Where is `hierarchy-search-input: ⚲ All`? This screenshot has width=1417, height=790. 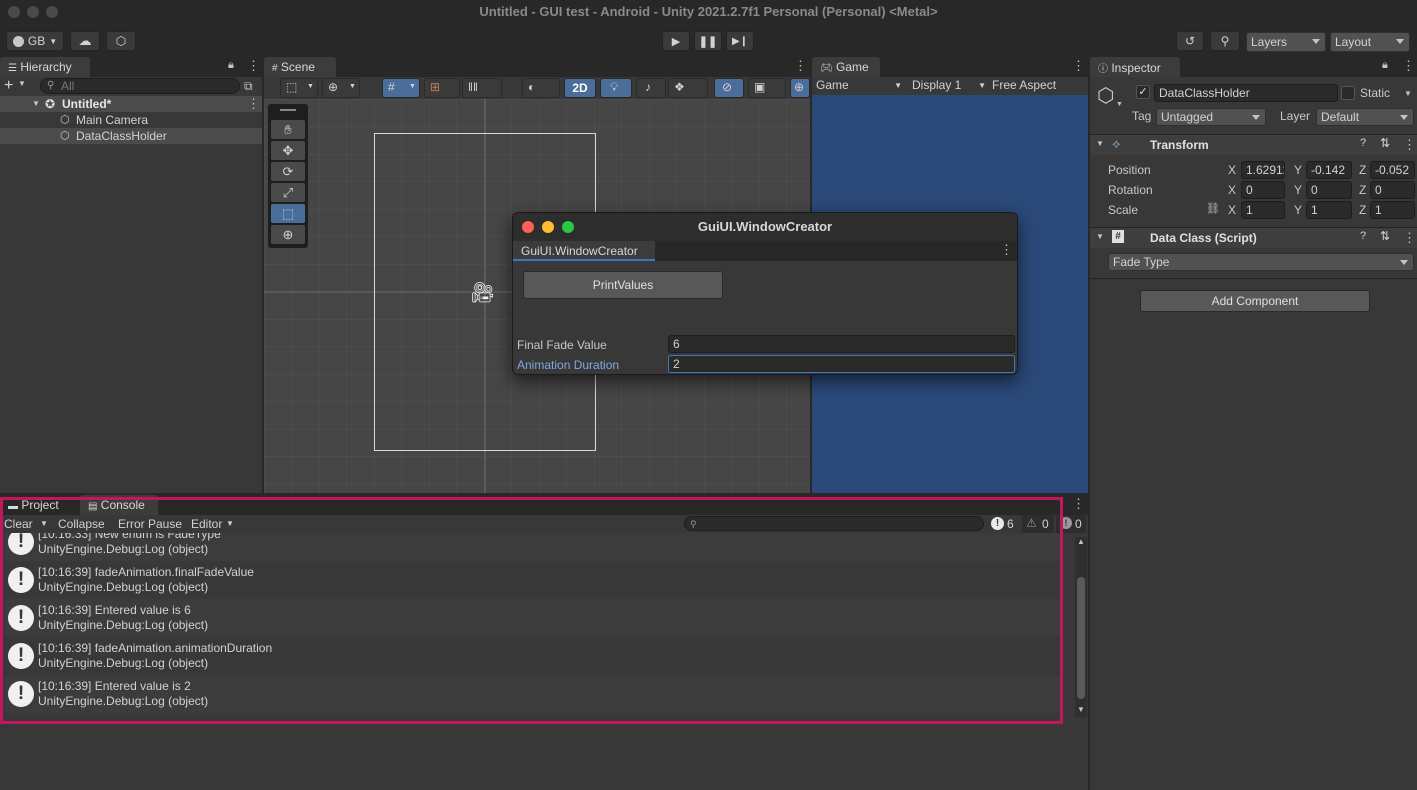 hierarchy-search-input: ⚲ All is located at coordinates (140, 86).